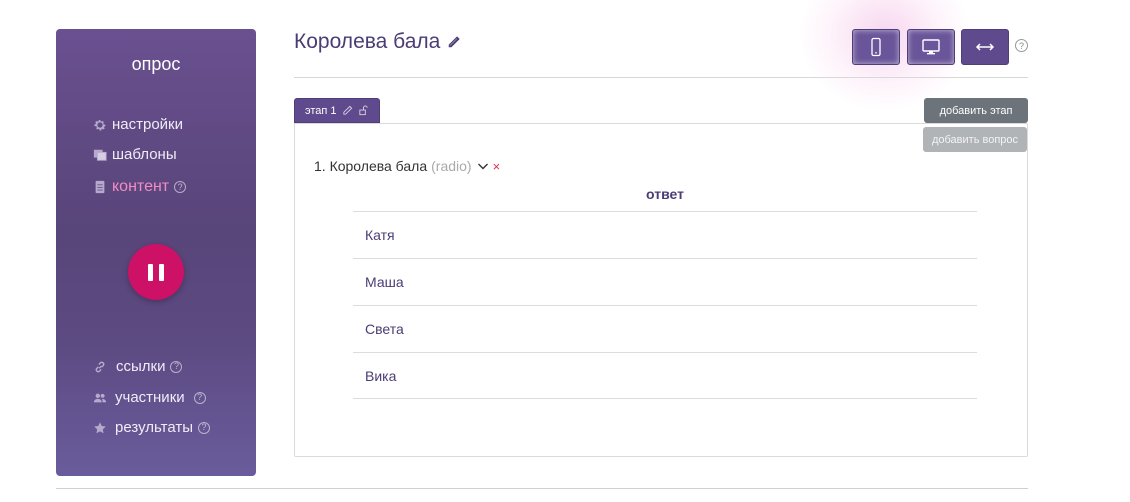 The image size is (1130, 502). I want to click on tab-stage-1: этап 1, so click(337, 110).